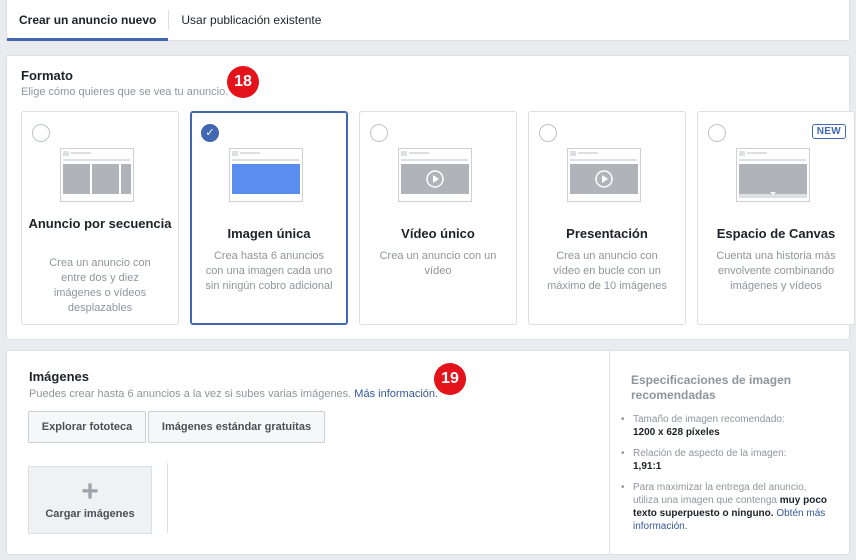 This screenshot has height=560, width=856. What do you see at coordinates (450, 379) in the screenshot?
I see `step-badge-19: 19` at bounding box center [450, 379].